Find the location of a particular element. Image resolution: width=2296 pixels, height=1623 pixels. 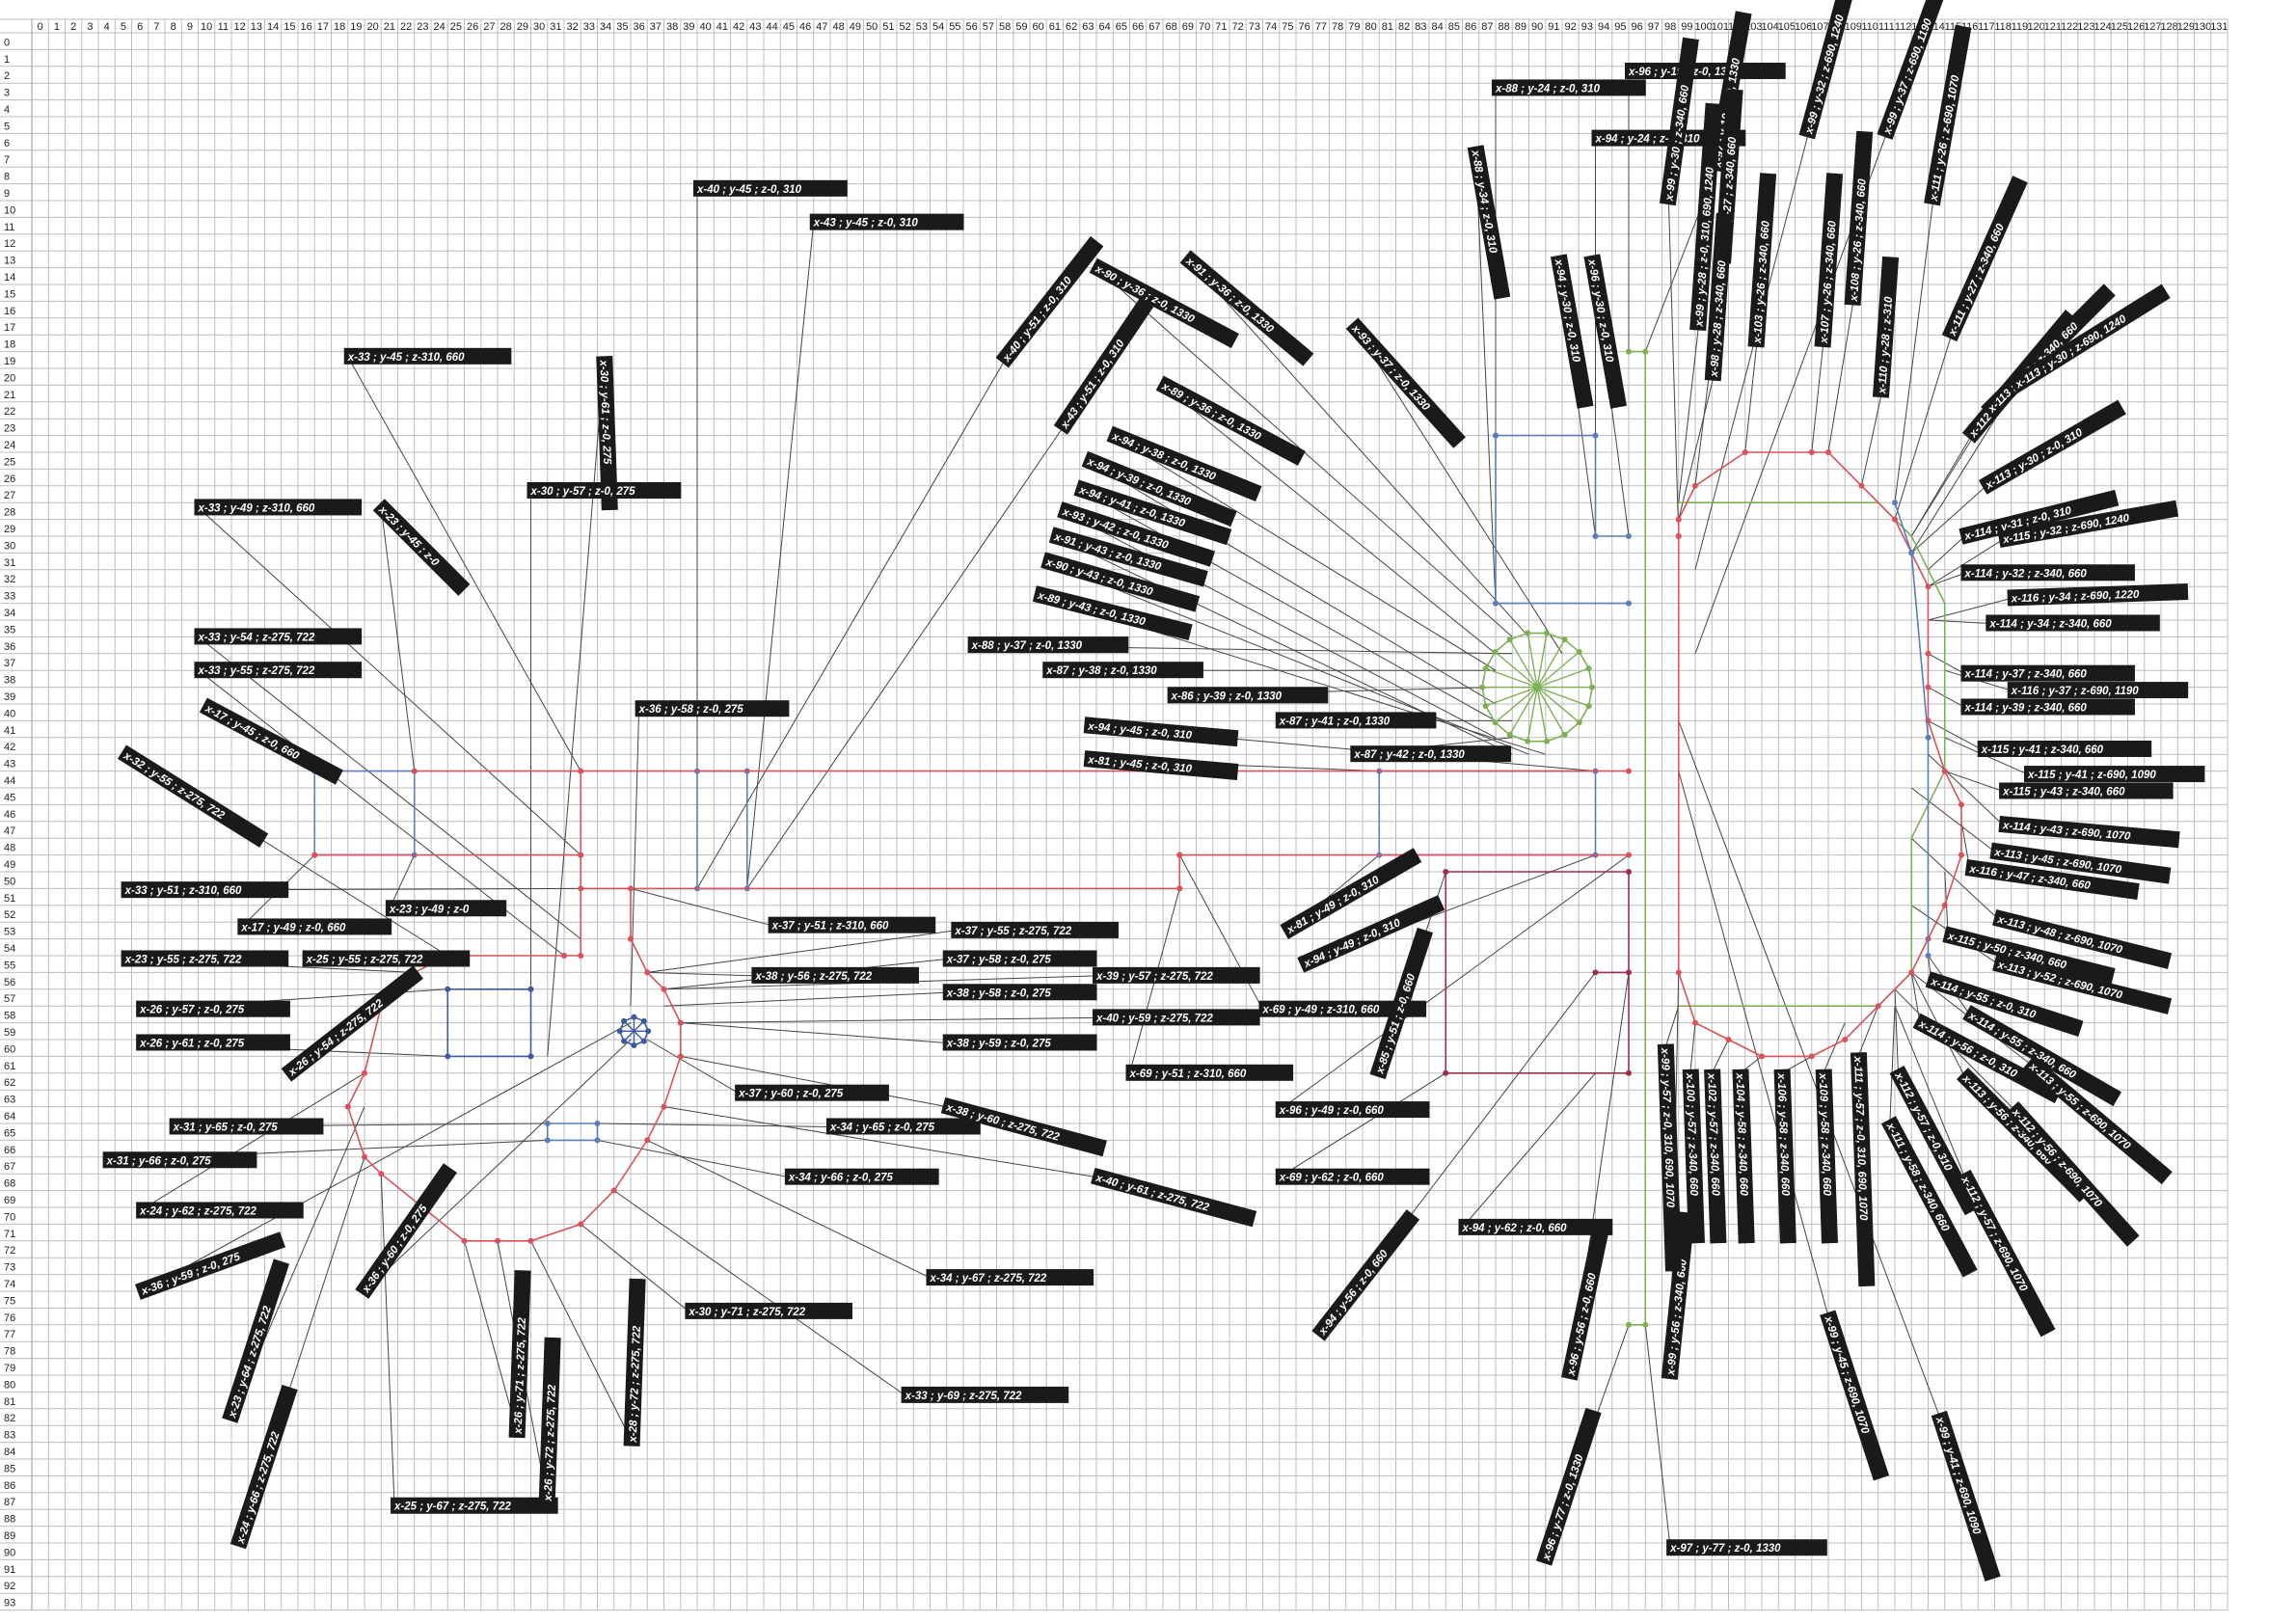

col-number: 40 is located at coordinates (706, 27).